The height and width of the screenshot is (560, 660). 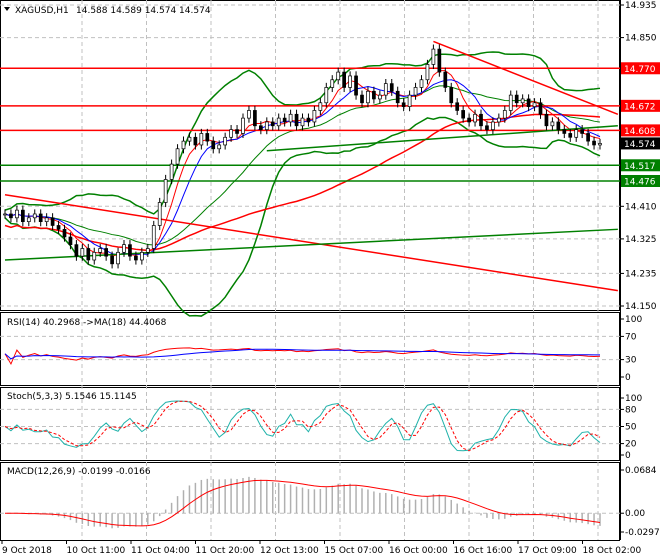 I want to click on time-label: 17 Oct 09:00, so click(x=547, y=551).